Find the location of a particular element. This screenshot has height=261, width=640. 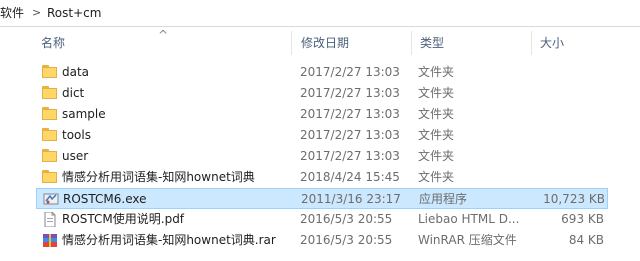

file-row-tools: tools 2017/2/27 13:03 文件夹 is located at coordinates (322, 135).